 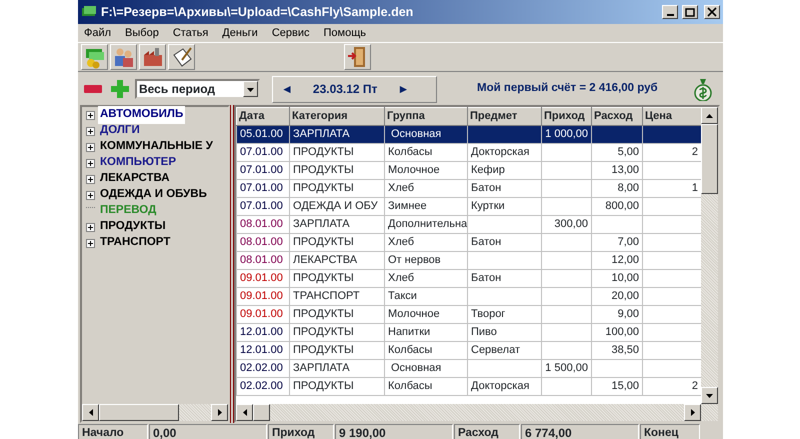 I want to click on tree-item: ЛЕКАРСТВА, so click(x=135, y=179).